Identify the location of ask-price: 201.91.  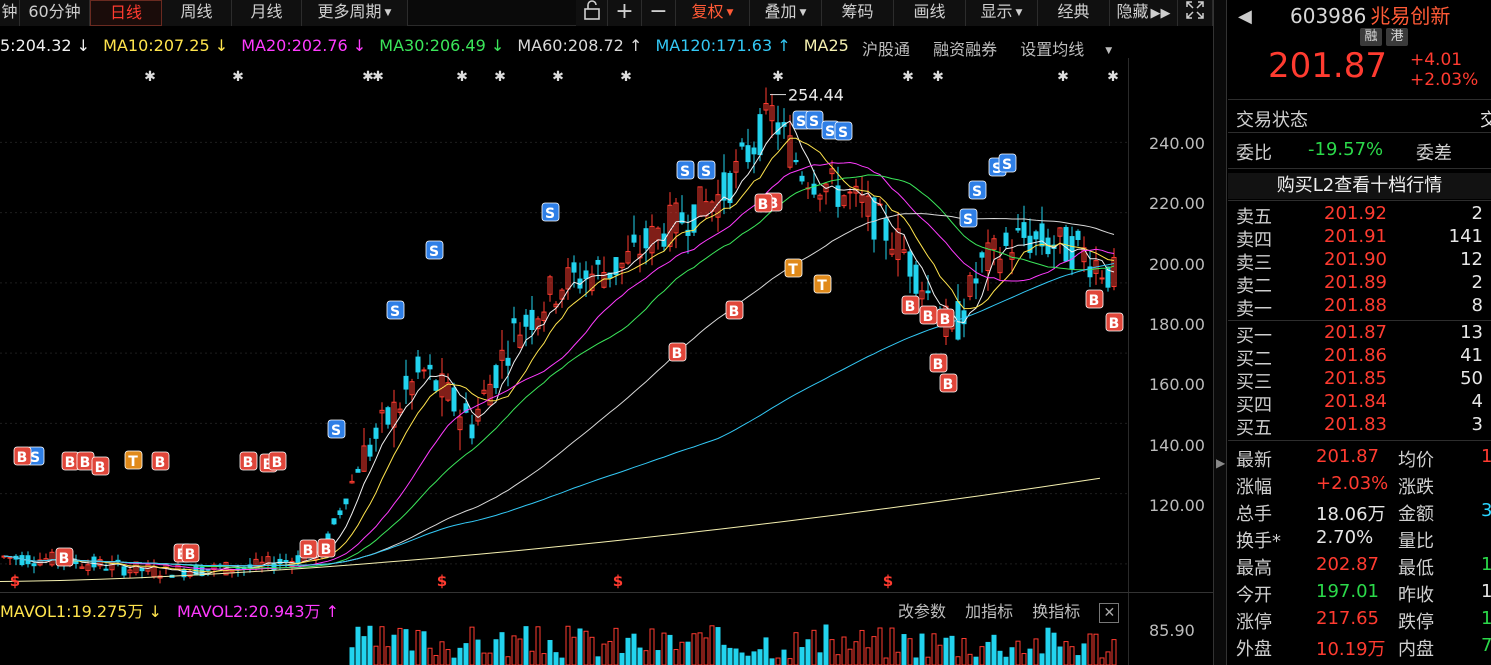
(1355, 236).